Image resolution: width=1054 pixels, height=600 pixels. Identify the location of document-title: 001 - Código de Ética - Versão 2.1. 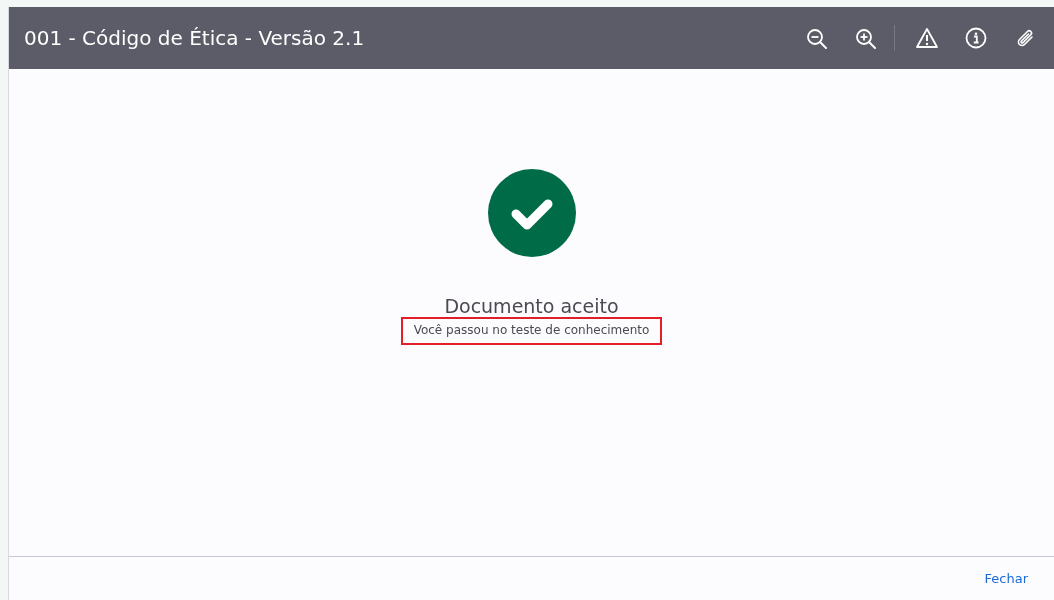
(195, 38).